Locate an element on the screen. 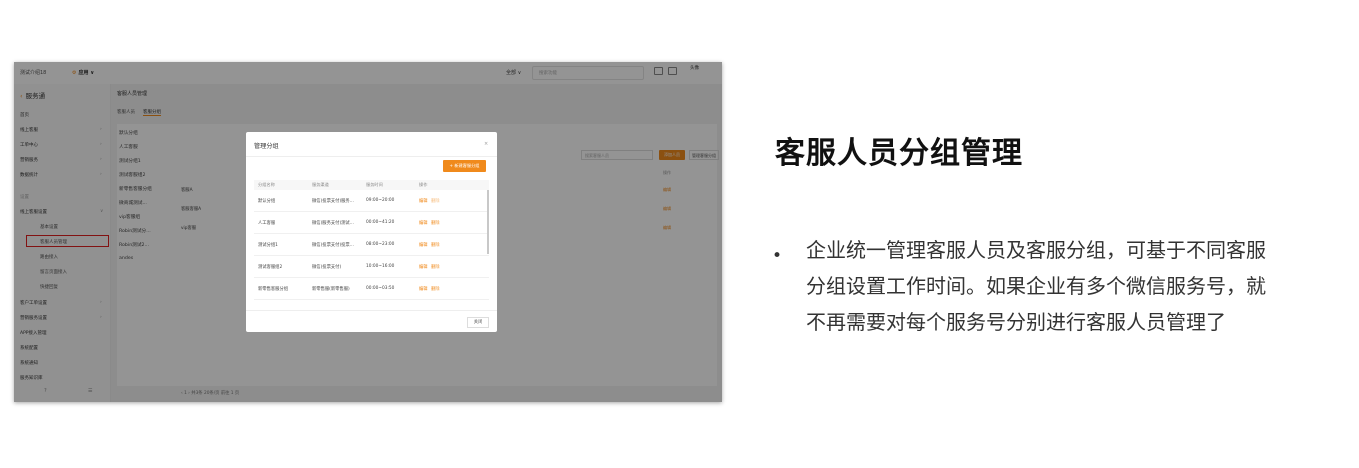 This screenshot has width=1359, height=468. dialog-title: 管理分组 is located at coordinates (266, 146).